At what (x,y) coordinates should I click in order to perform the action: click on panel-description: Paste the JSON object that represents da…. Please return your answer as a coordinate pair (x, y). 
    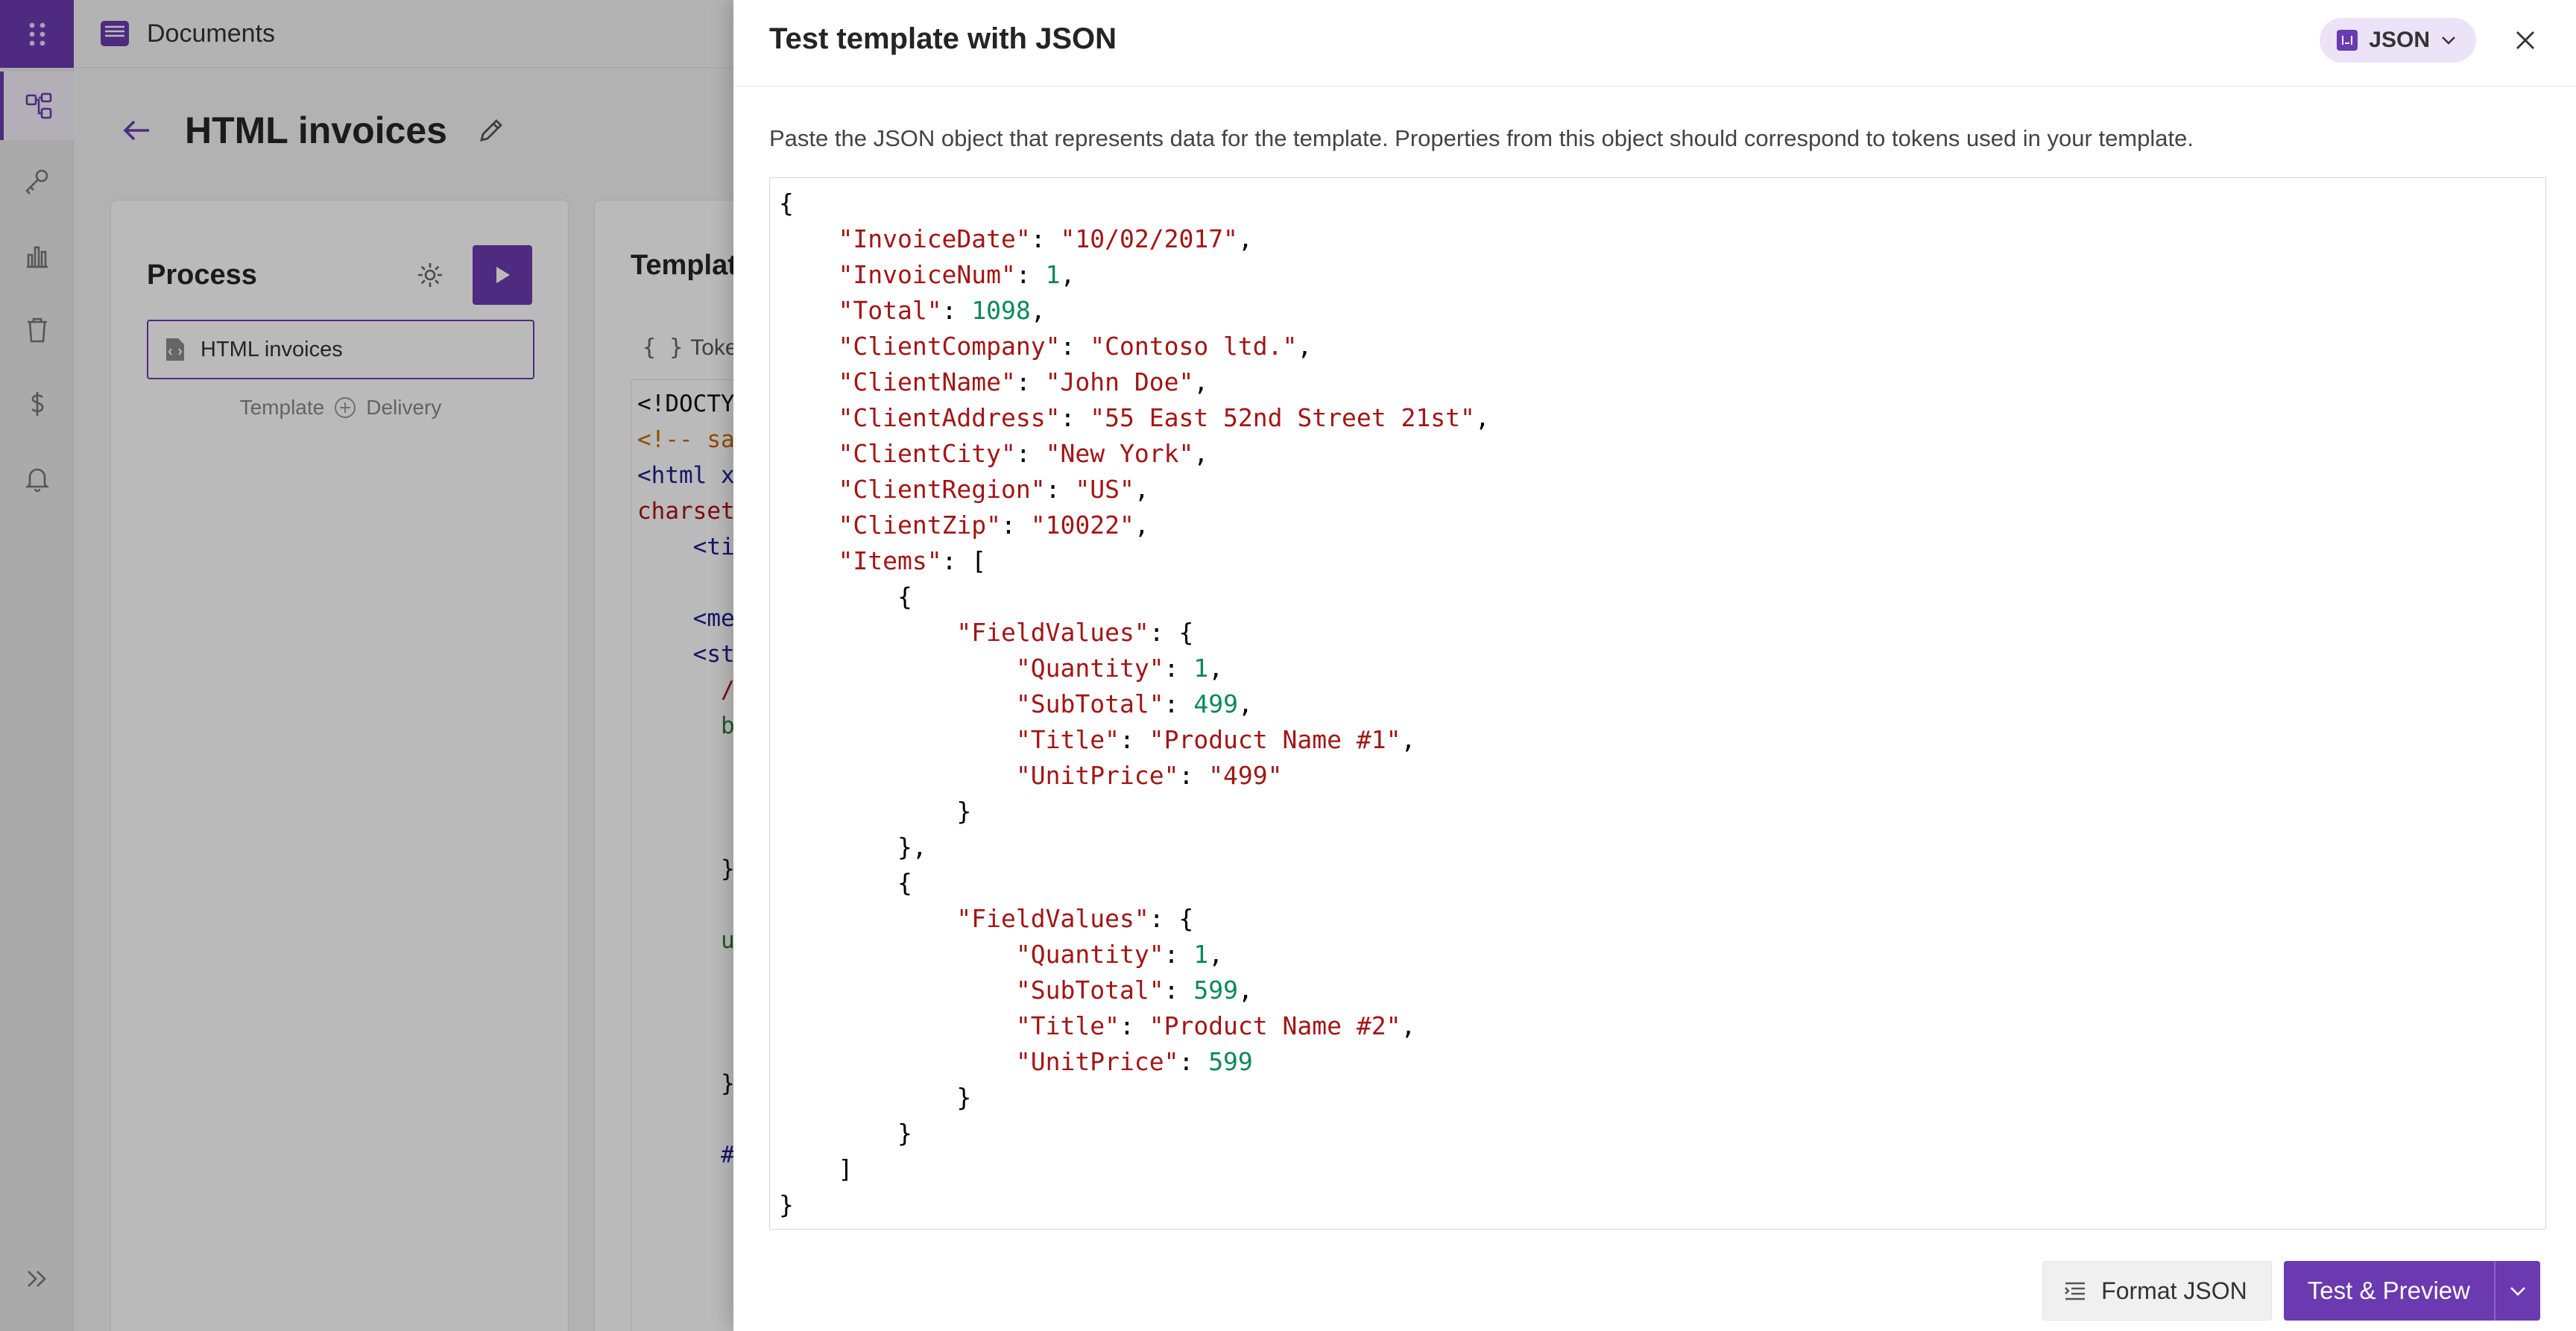
    Looking at the image, I should click on (1481, 138).